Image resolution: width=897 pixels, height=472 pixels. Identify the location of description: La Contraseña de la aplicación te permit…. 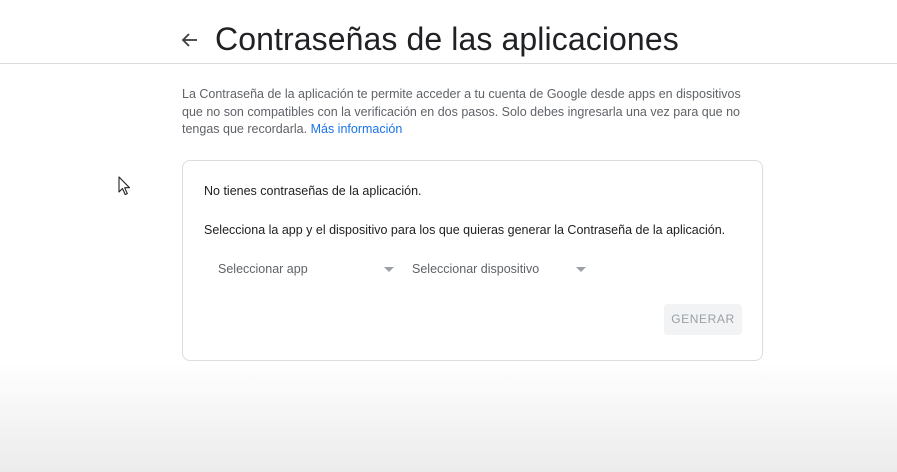
(472, 112).